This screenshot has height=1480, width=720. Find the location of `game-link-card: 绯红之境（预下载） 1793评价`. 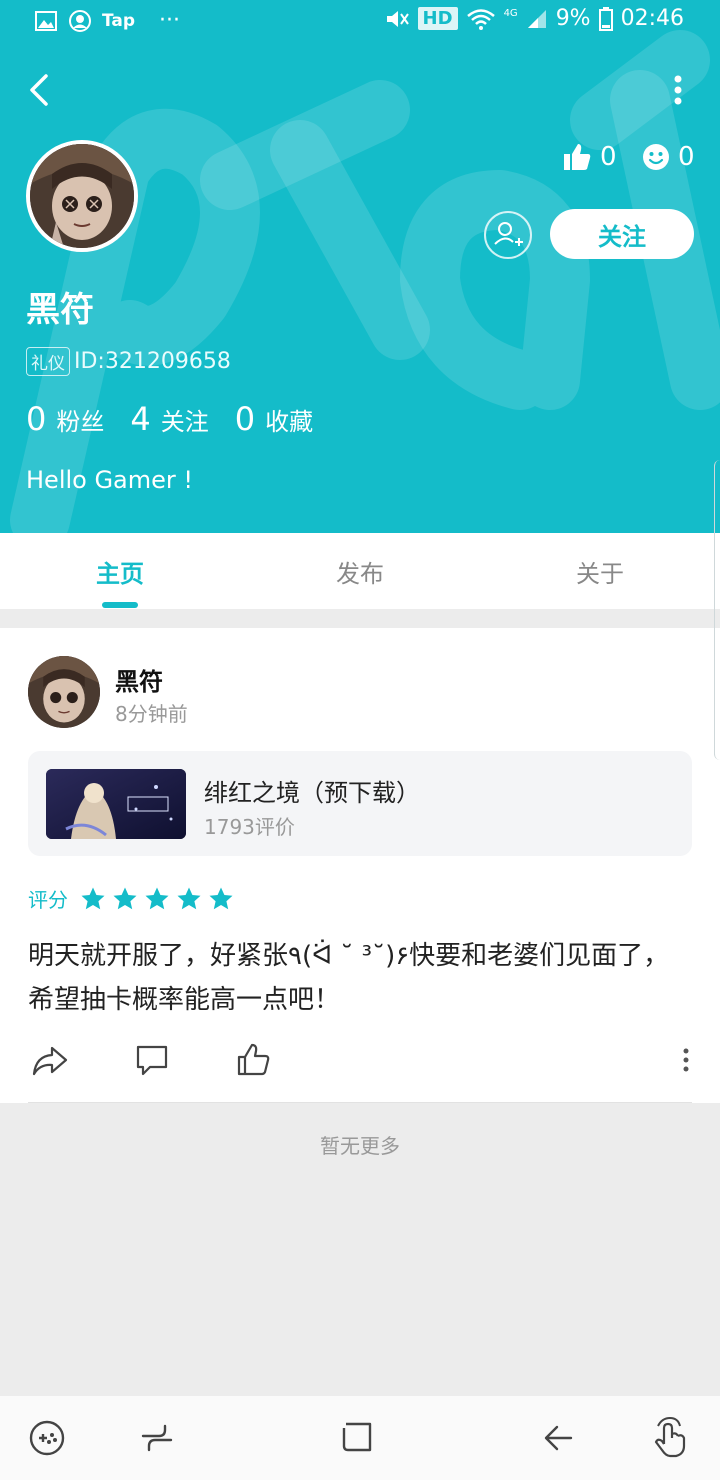

game-link-card: 绯红之境（预下载） 1793评价 is located at coordinates (360, 803).